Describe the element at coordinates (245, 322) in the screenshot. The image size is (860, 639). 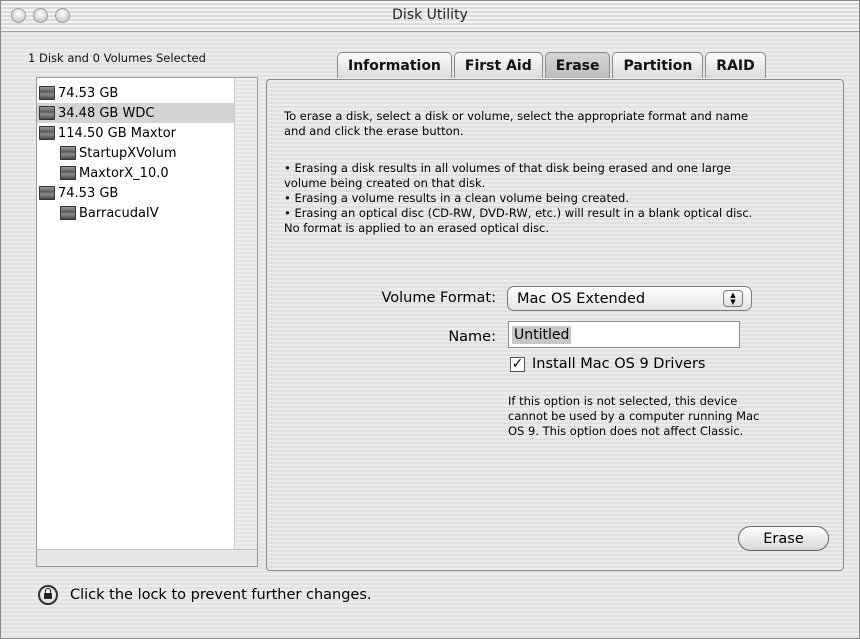
I see `vertical-scrollbar` at that location.